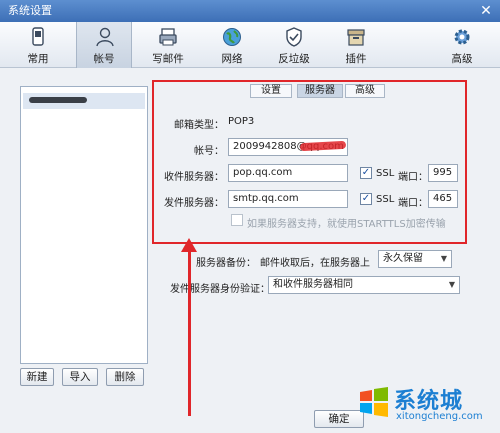  What do you see at coordinates (226, 263) in the screenshot?
I see `backup-label: 服务器备份：` at bounding box center [226, 263].